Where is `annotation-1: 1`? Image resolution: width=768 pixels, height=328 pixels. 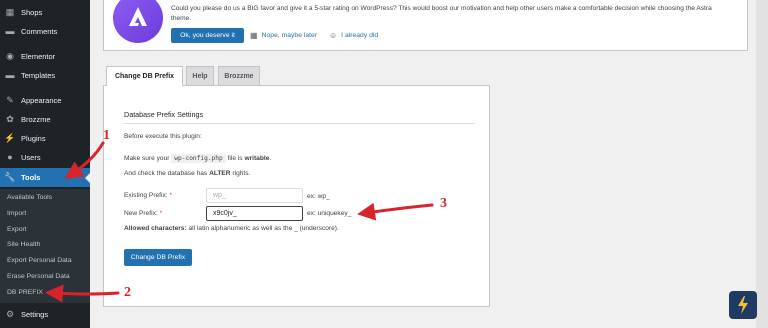 annotation-1: 1 is located at coordinates (106, 135).